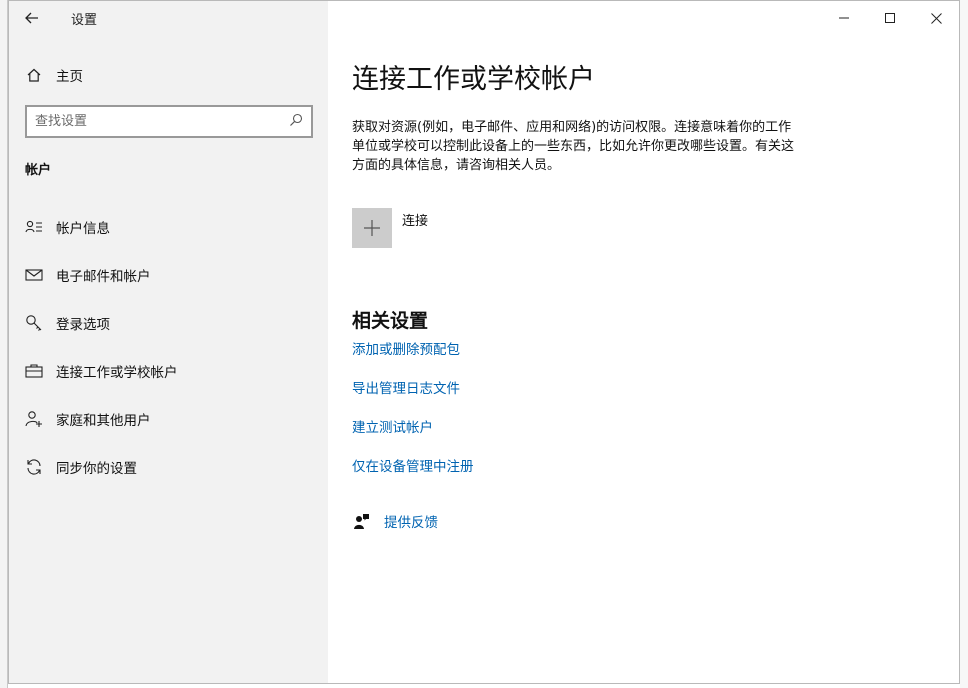 The height and width of the screenshot is (688, 968). What do you see at coordinates (34, 419) in the screenshot?
I see `add-user-icon` at bounding box center [34, 419].